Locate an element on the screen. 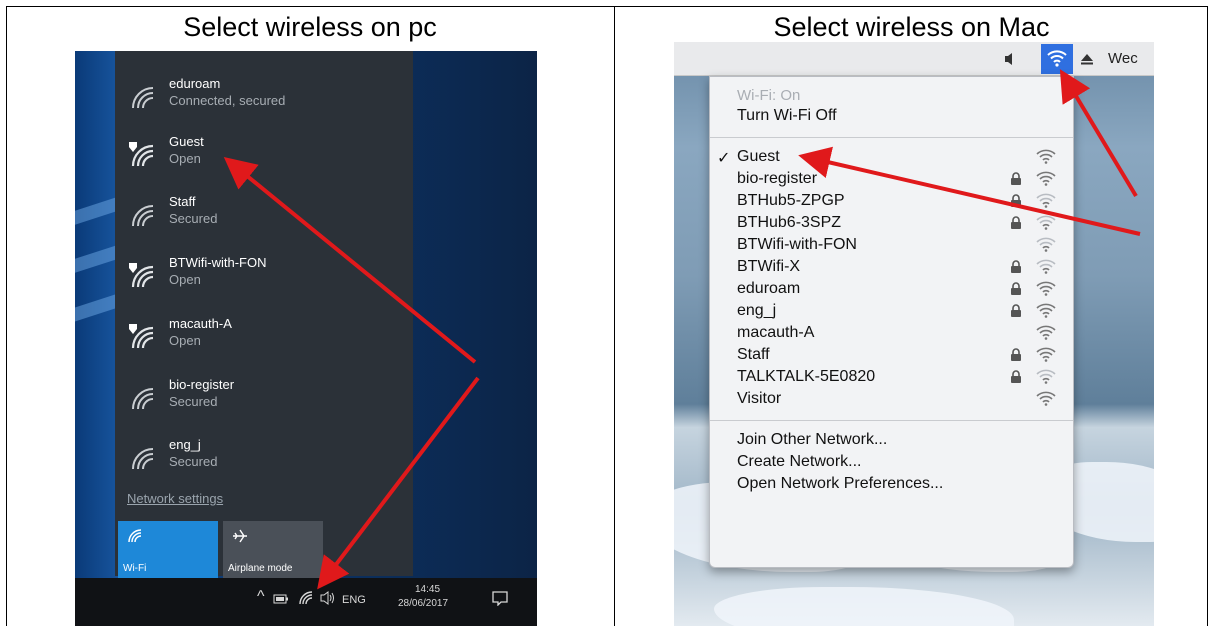  network-item-btwifi-x: BTWifi-X is located at coordinates (768, 267).